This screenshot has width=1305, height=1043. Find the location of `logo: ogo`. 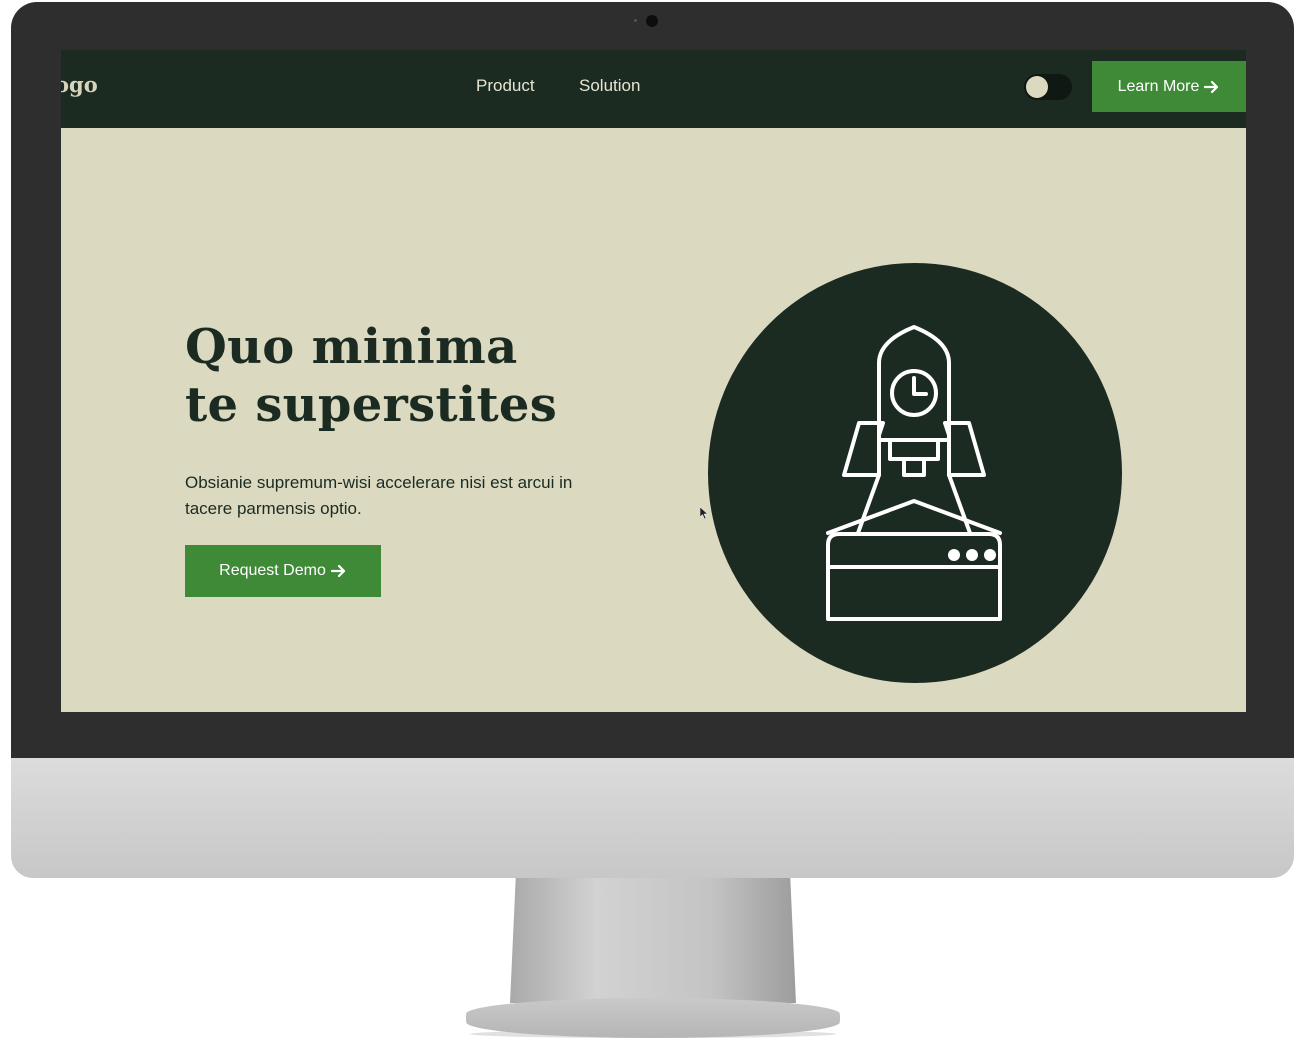

logo: ogo is located at coordinates (79, 84).